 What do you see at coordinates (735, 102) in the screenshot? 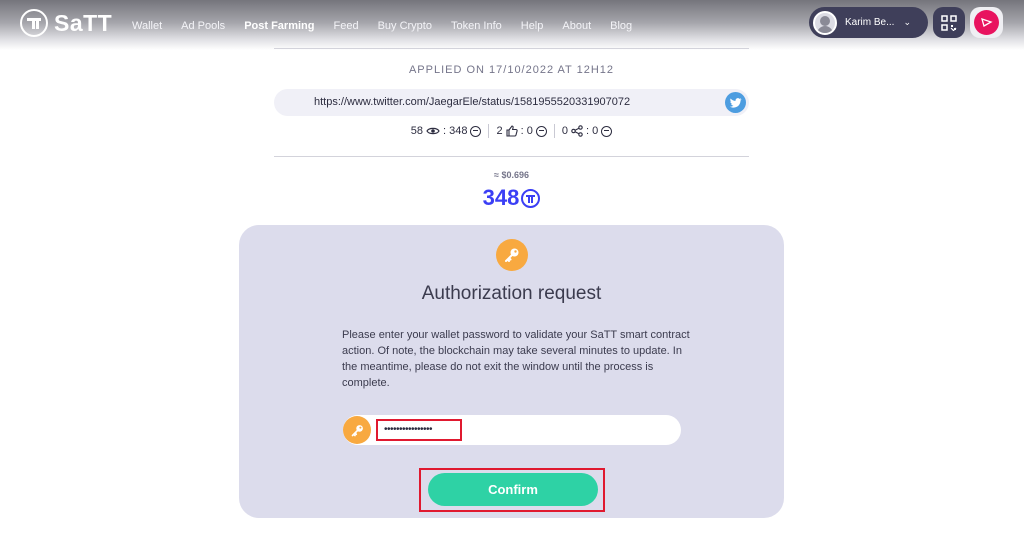
I see `twitter-icon` at bounding box center [735, 102].